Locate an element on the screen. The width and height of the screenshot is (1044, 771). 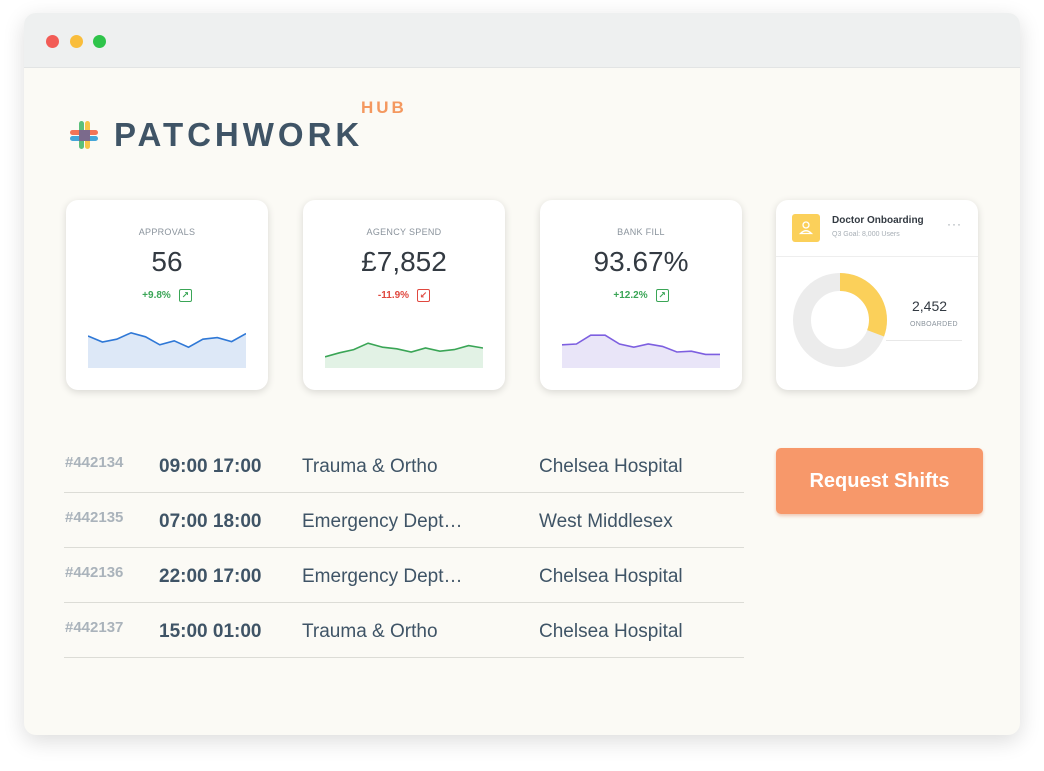
divider is located at coordinates (924, 340).